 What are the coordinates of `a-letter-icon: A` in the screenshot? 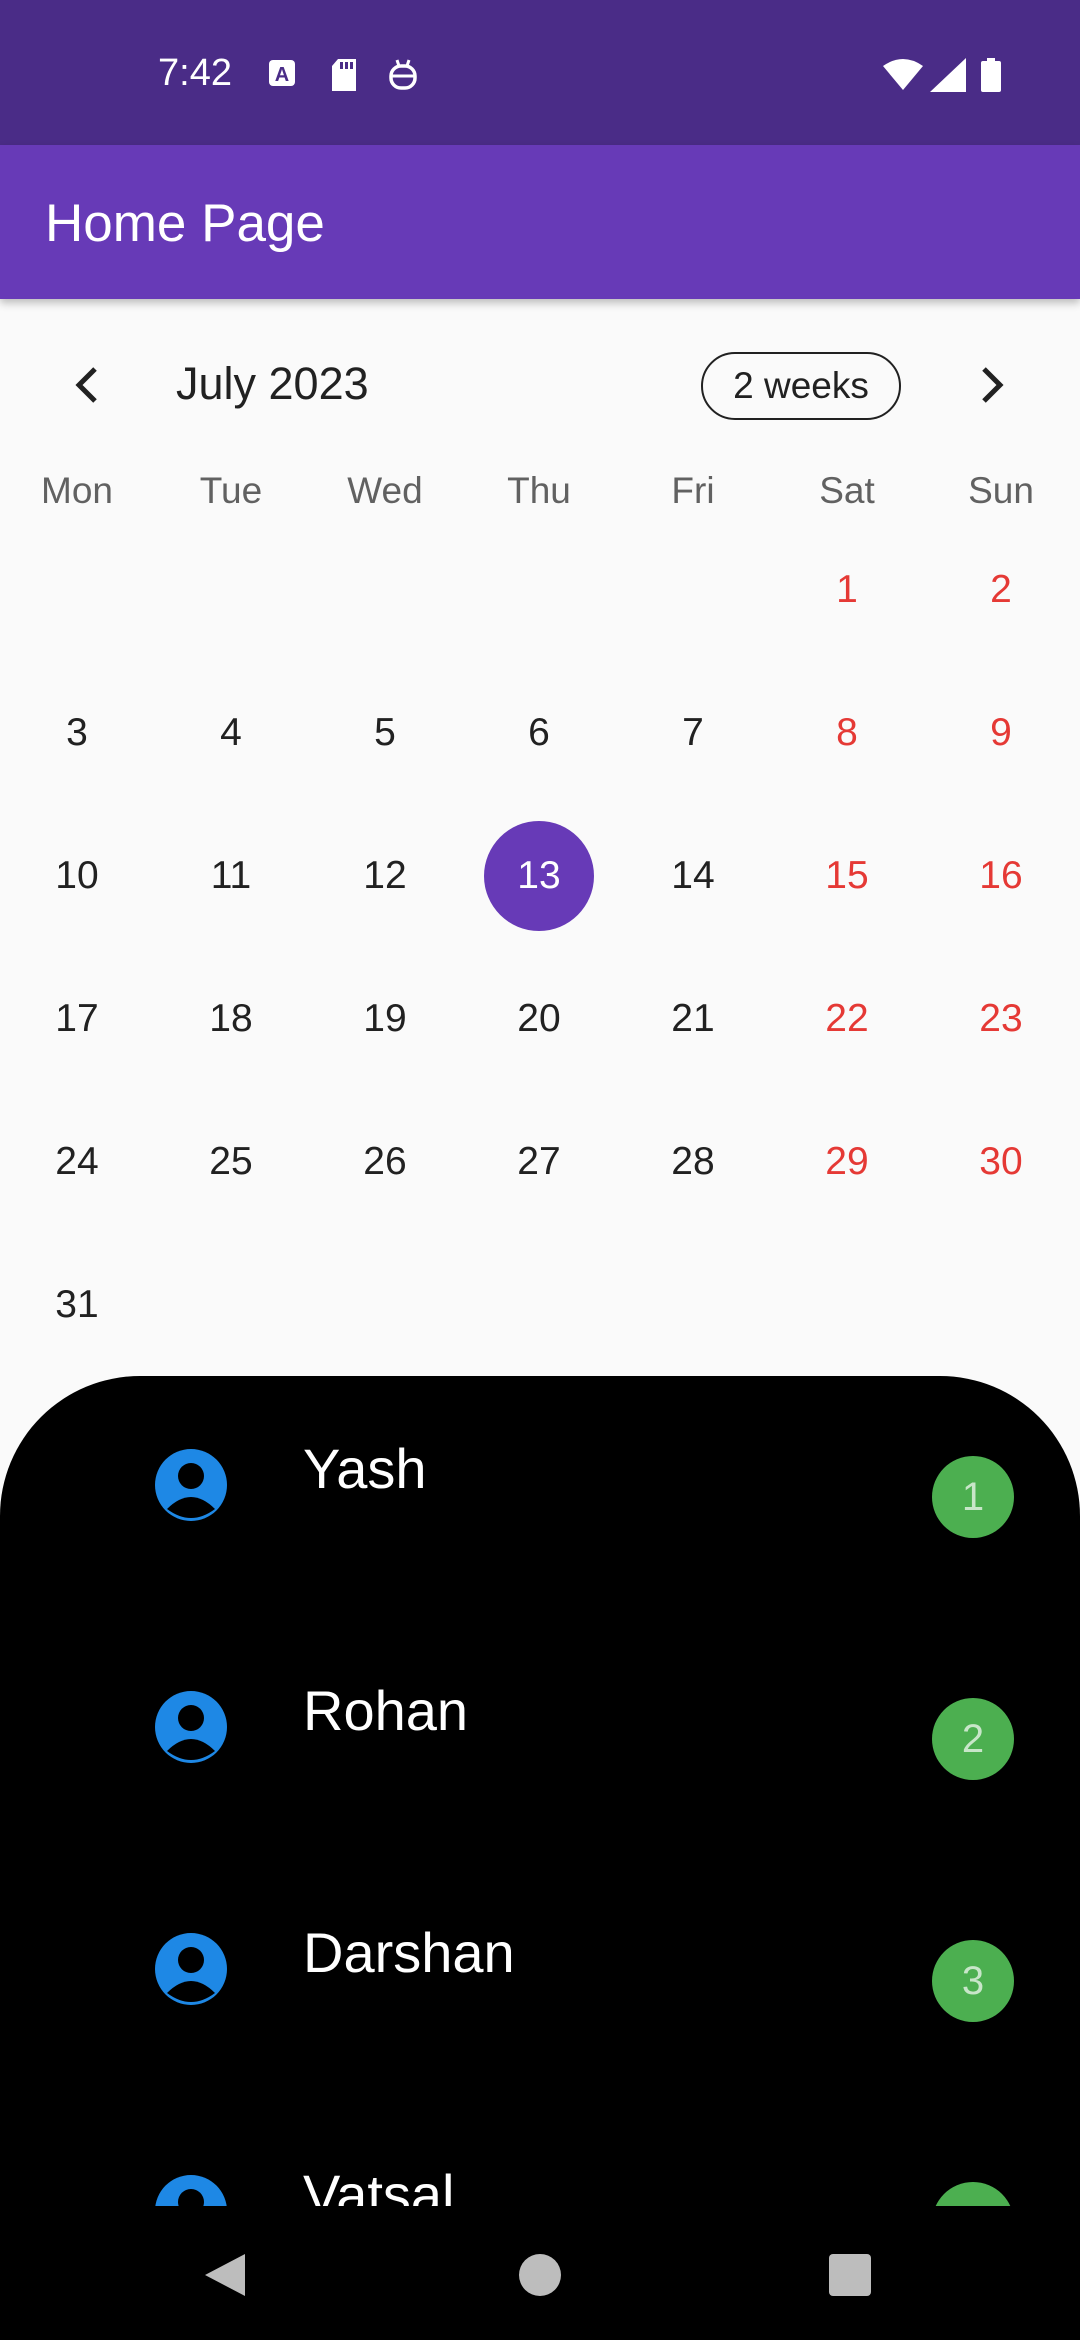 It's located at (282, 75).